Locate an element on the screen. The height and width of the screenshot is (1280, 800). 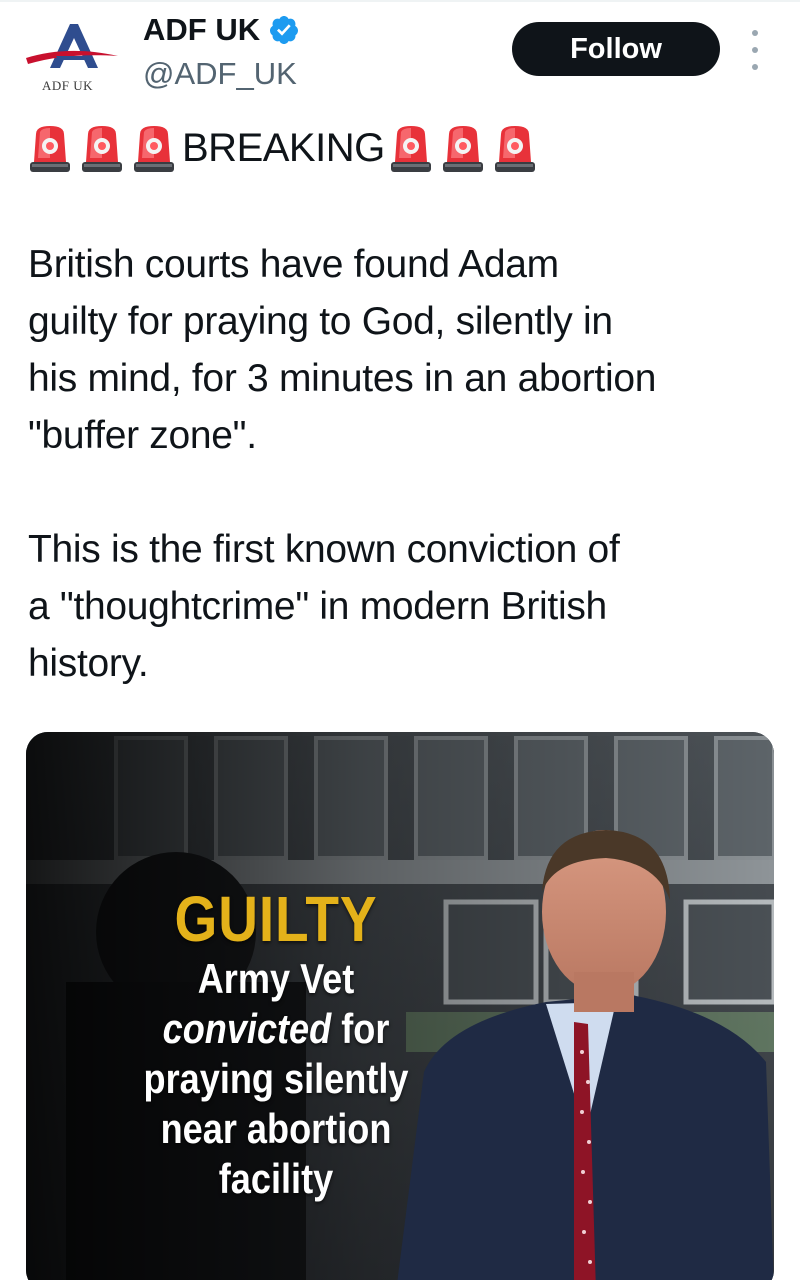
headline-line-2: convicted for is located at coordinates (276, 1029).